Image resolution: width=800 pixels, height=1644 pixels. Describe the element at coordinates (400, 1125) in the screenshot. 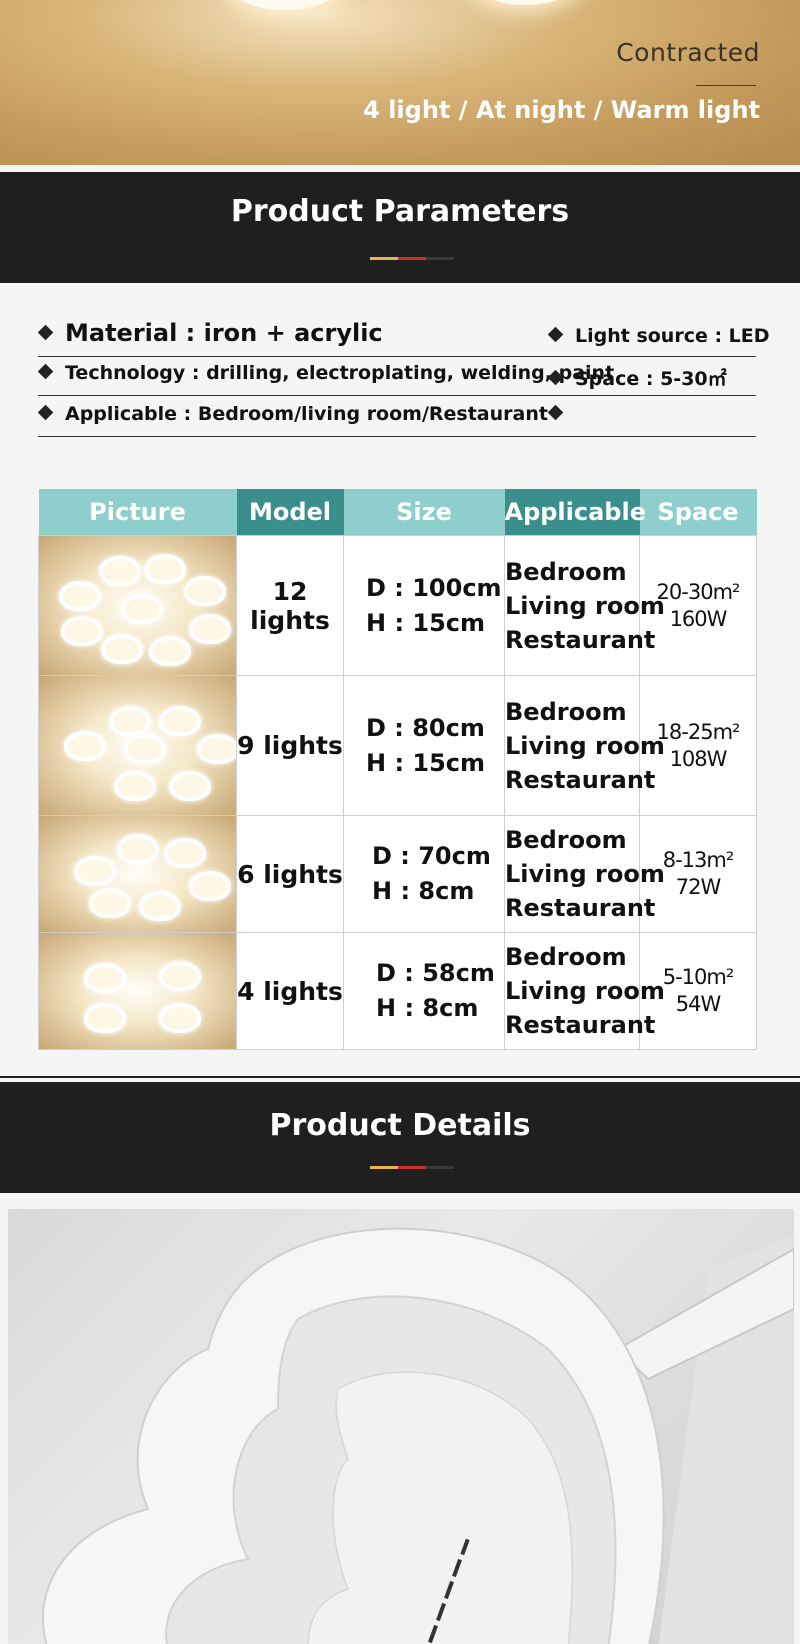

I see `section-title: Product Details` at that location.